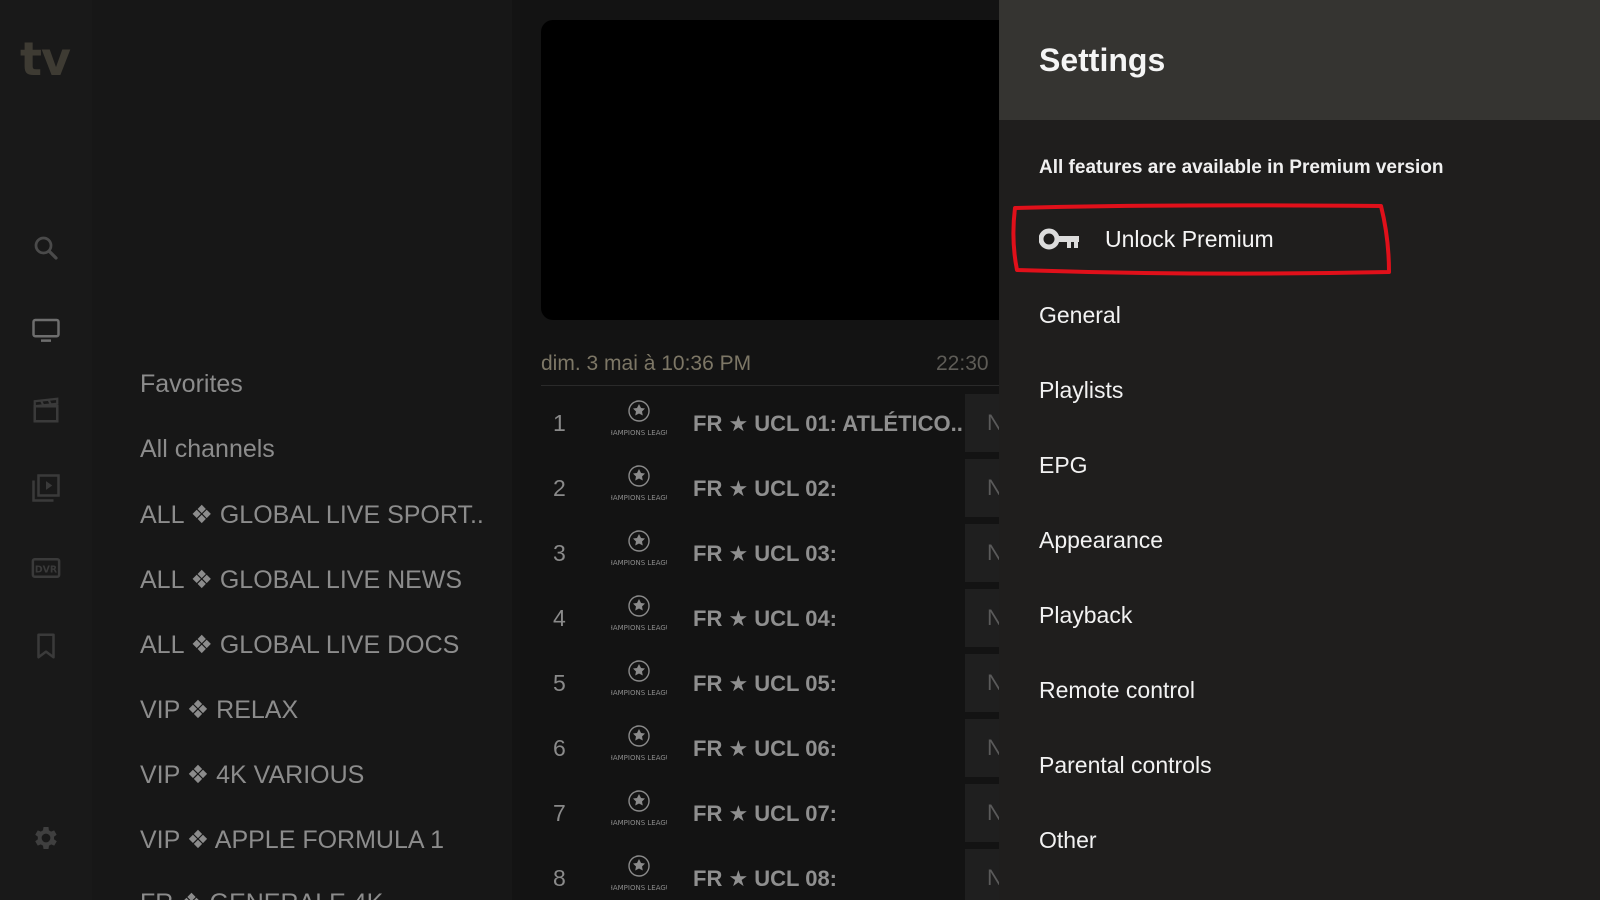 The height and width of the screenshot is (900, 1600). I want to click on channel-name: FR ★ UCL 04:, so click(765, 618).